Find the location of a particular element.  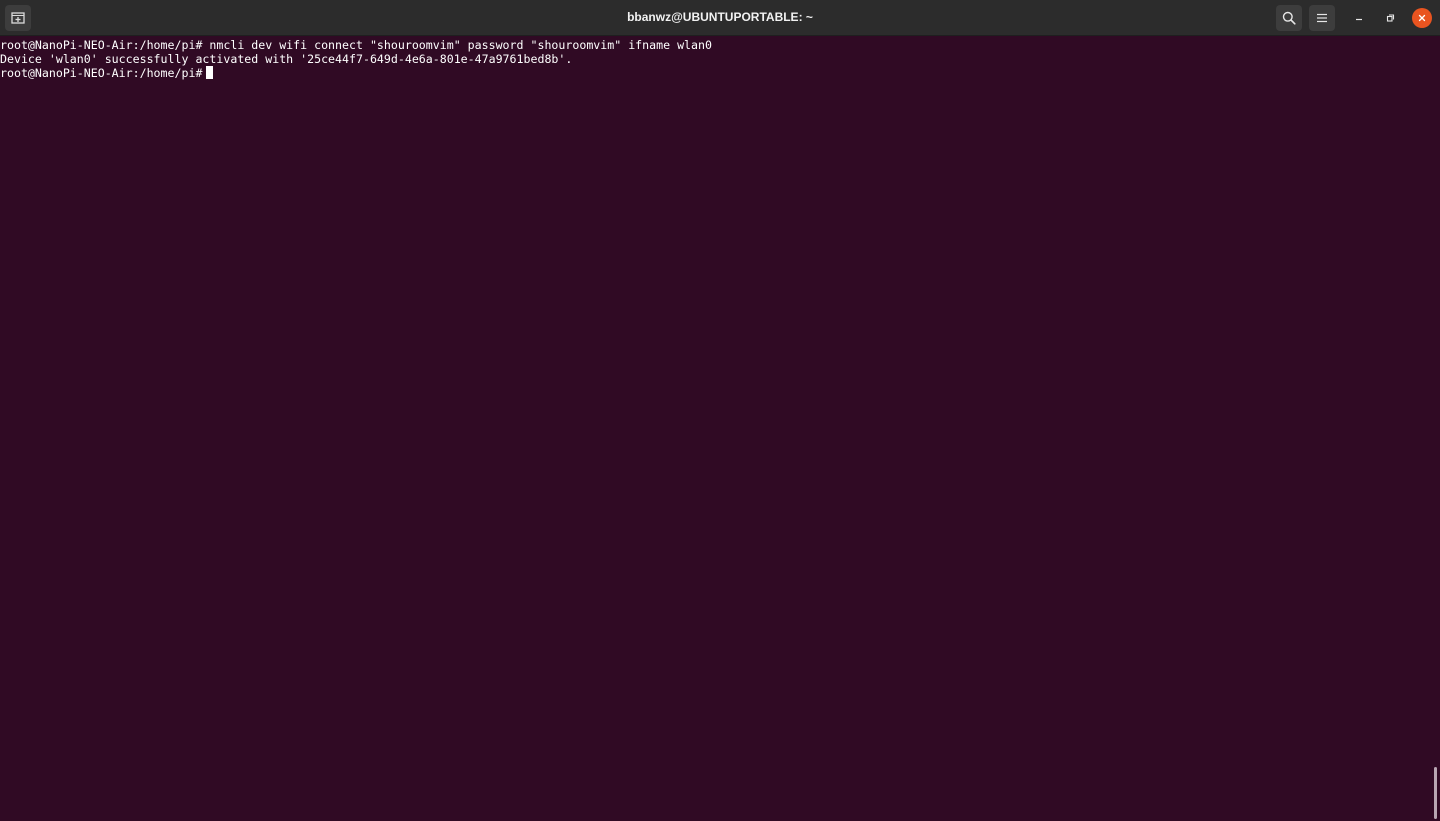

maximize-icon is located at coordinates (1390, 18).